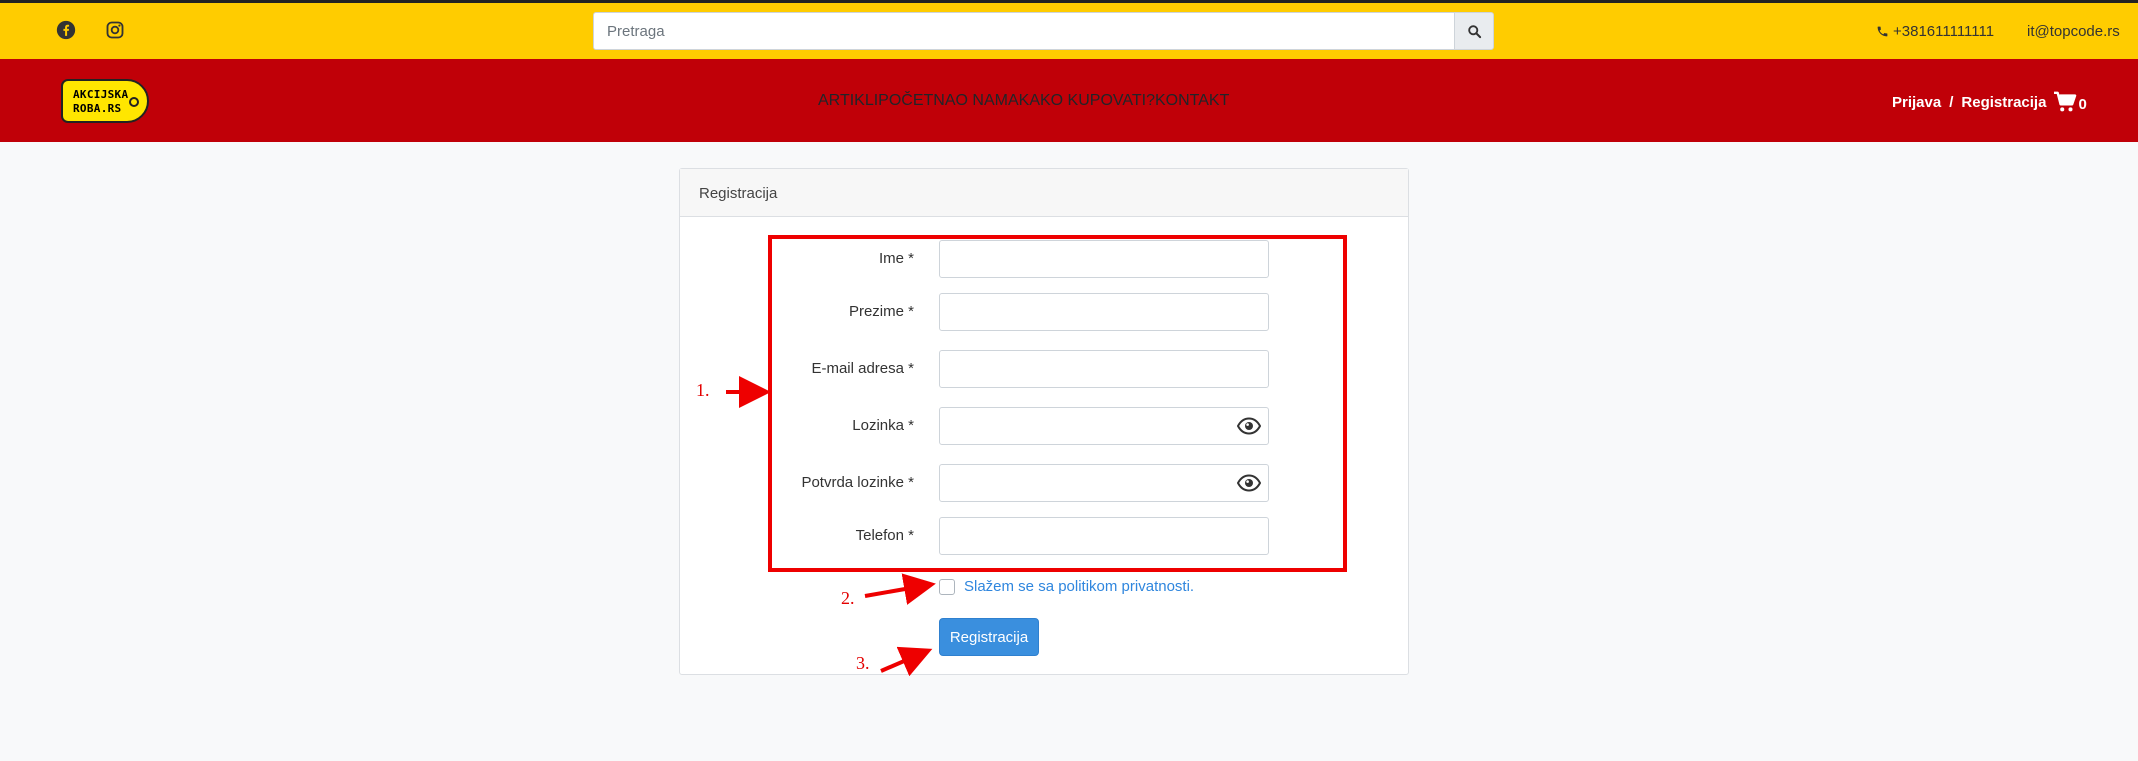  What do you see at coordinates (703, 390) in the screenshot?
I see `annotation-label-1: 1.` at bounding box center [703, 390].